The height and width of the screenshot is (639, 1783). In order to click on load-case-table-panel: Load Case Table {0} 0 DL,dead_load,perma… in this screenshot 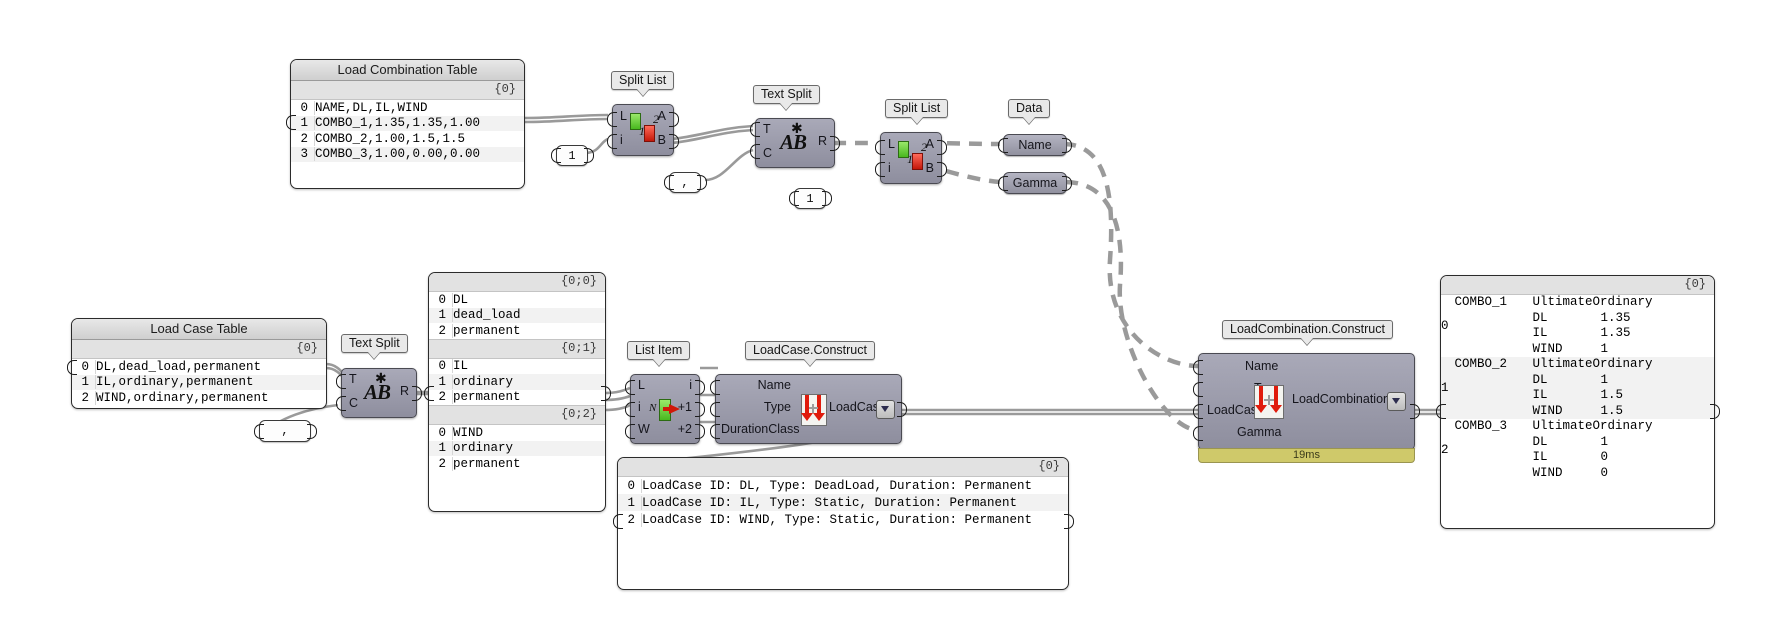, I will do `click(199, 363)`.